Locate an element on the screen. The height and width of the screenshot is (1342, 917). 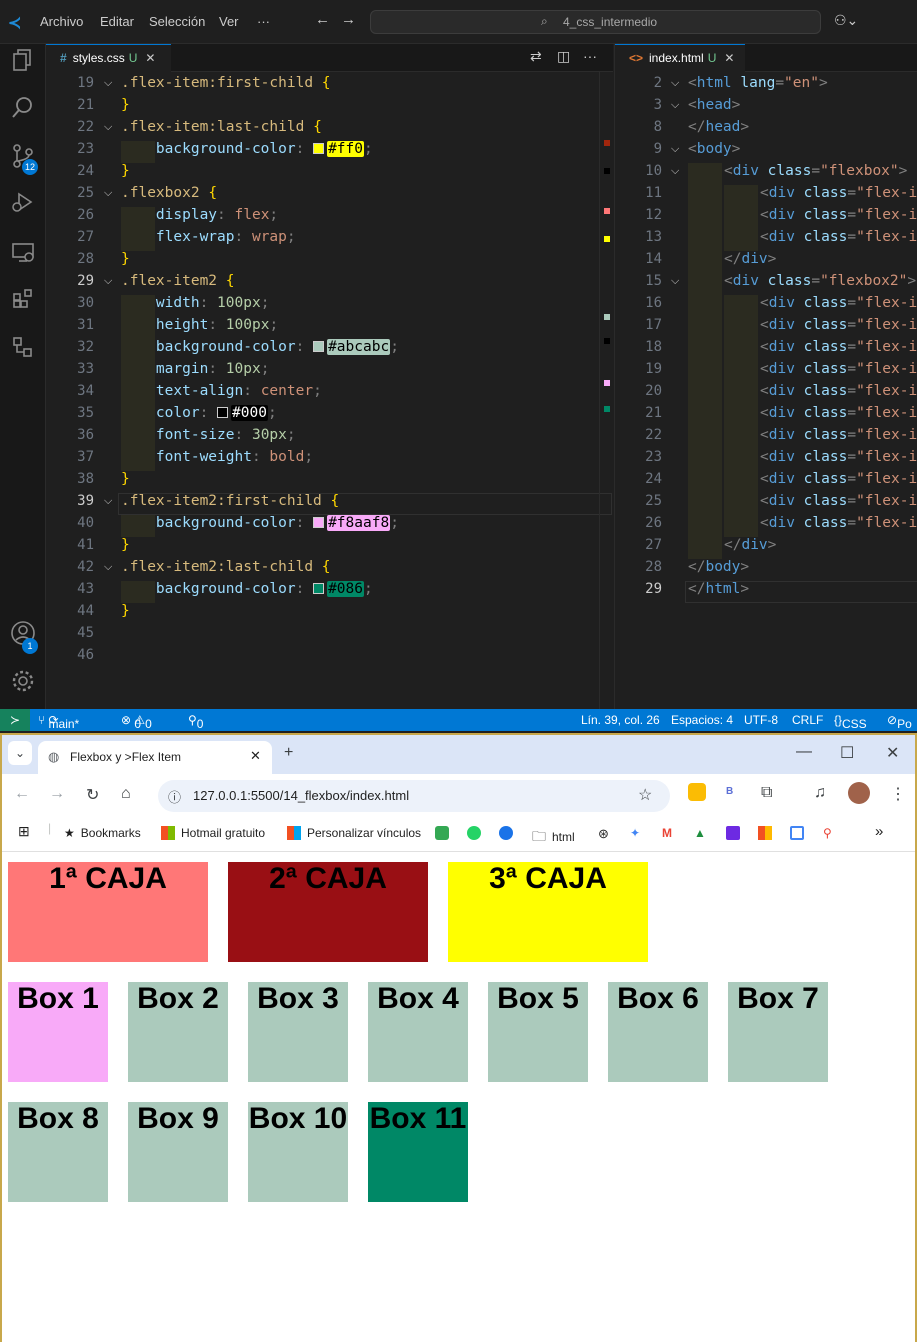
code-line: <div class="flex-it is located at coordinates (838, 413).